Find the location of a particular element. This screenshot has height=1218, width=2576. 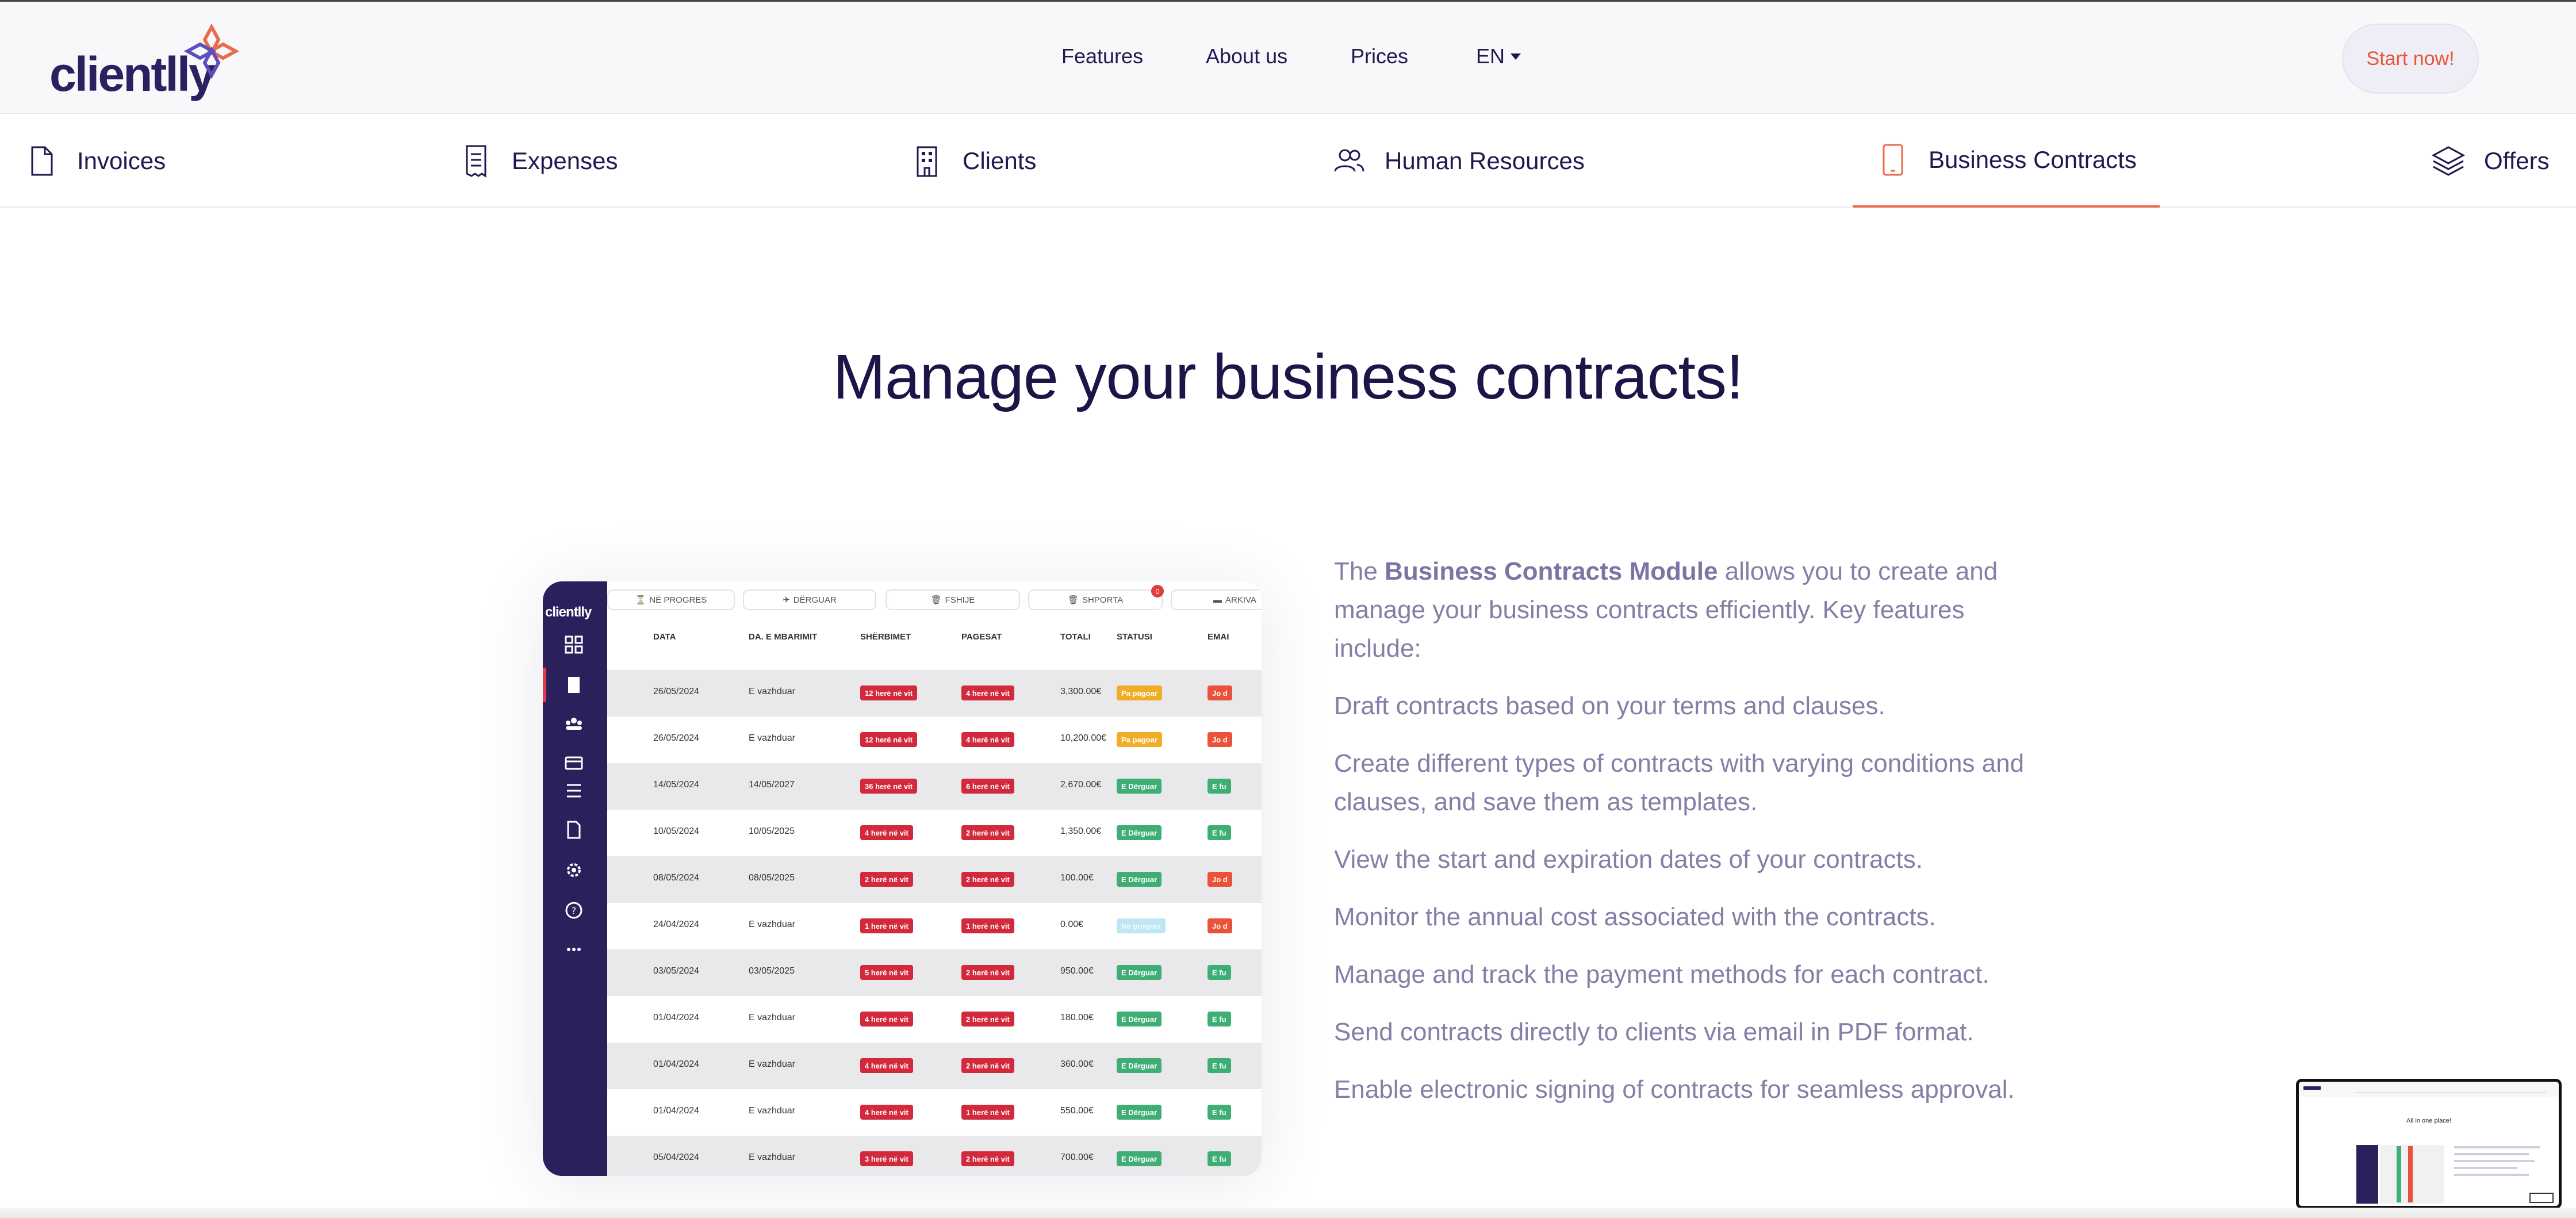

date-cell: 08/05/2024 is located at coordinates (676, 878).